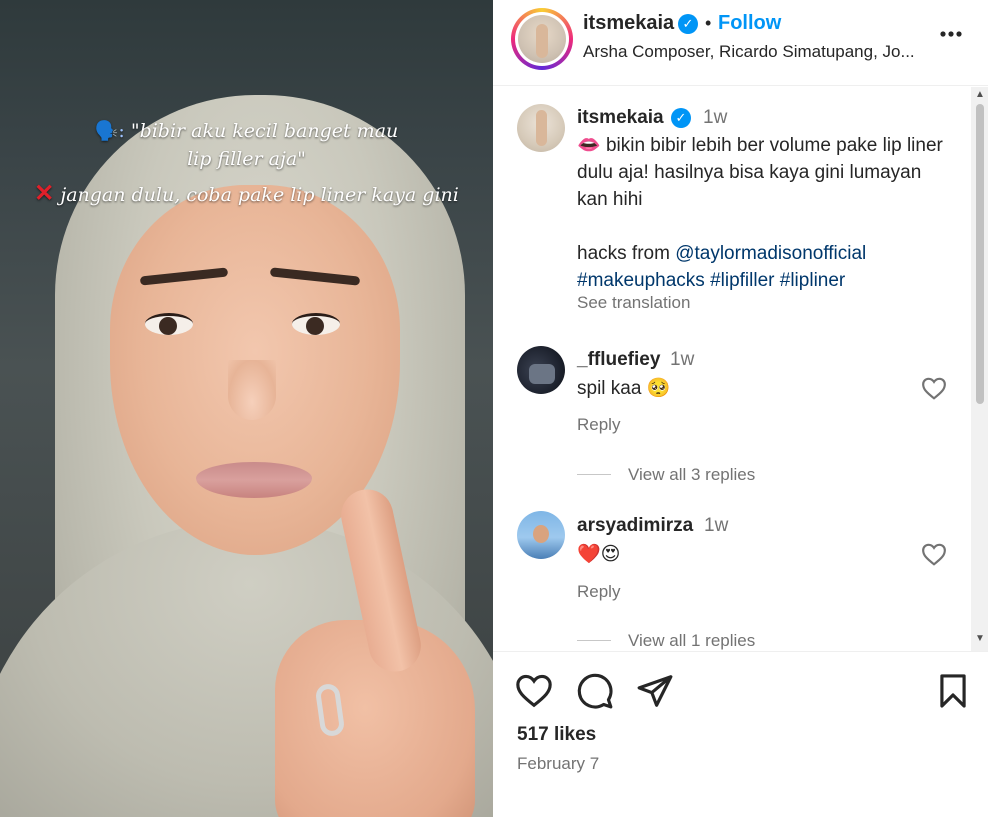 This screenshot has height=817, width=988. I want to click on see-translation-button: See translation, so click(633, 303).